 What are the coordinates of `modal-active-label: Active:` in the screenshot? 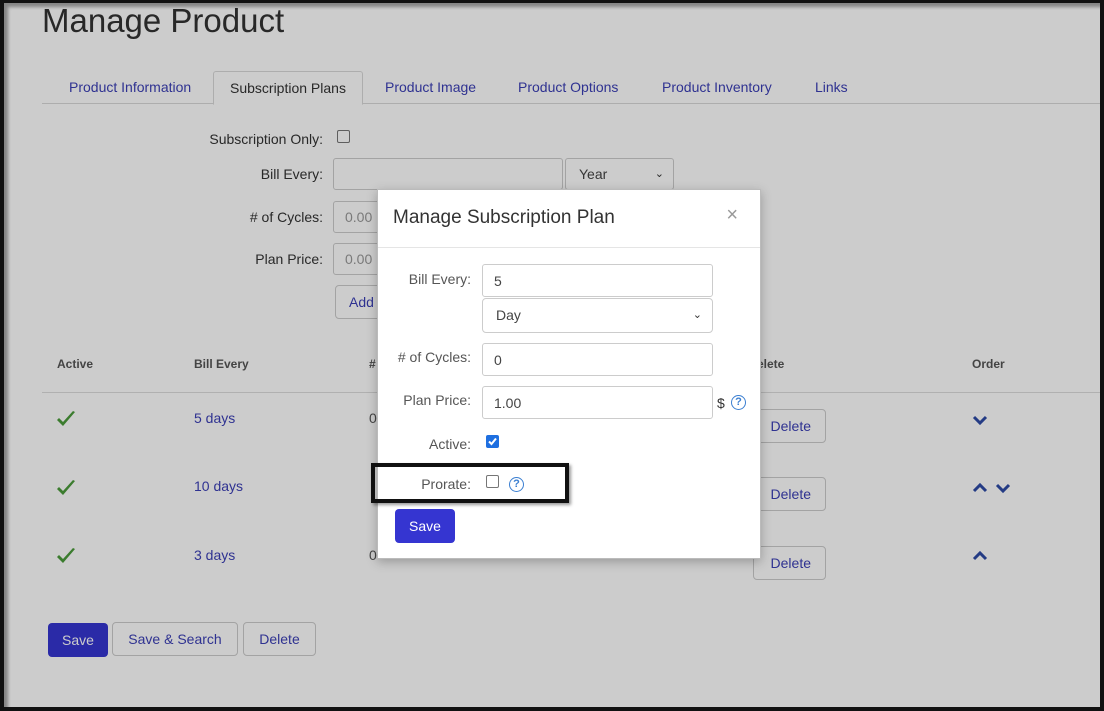 It's located at (449, 444).